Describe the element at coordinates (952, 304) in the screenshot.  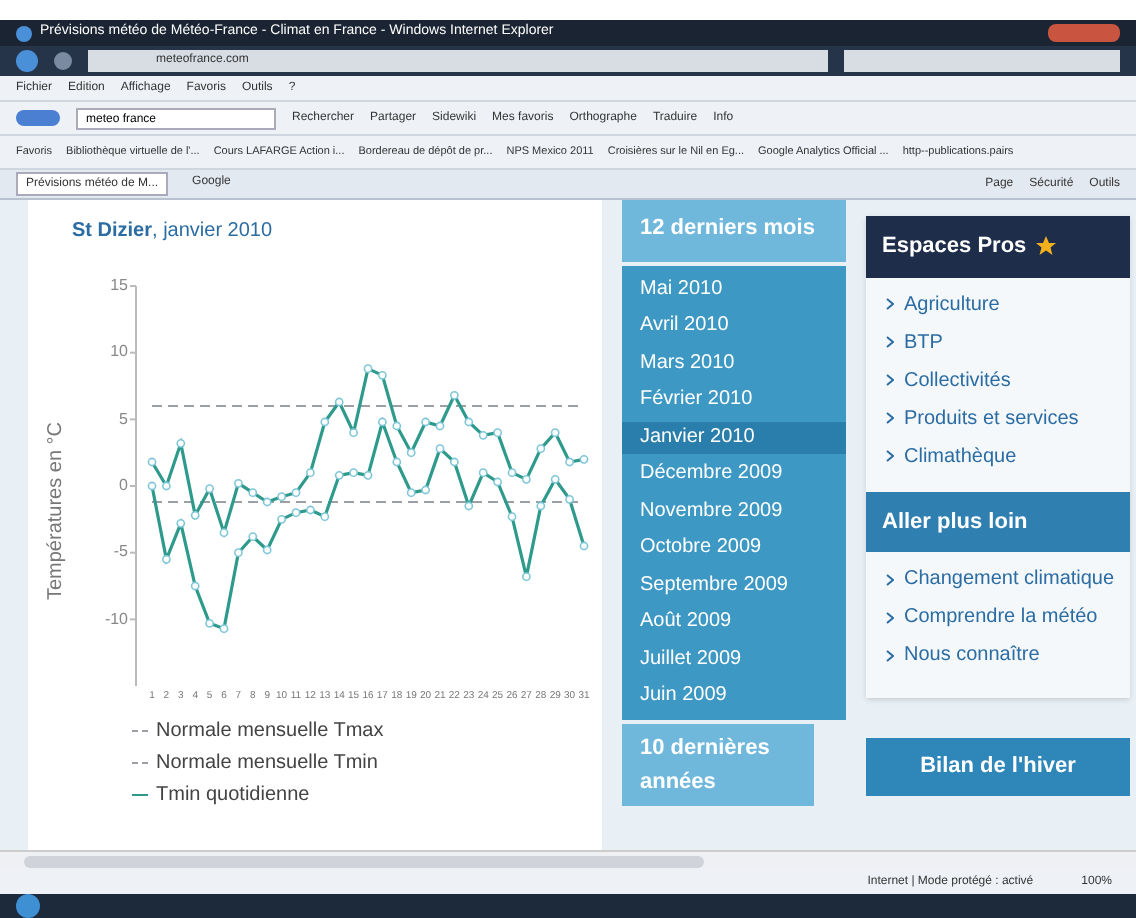
I see `sidebar-link: Agriculture` at that location.